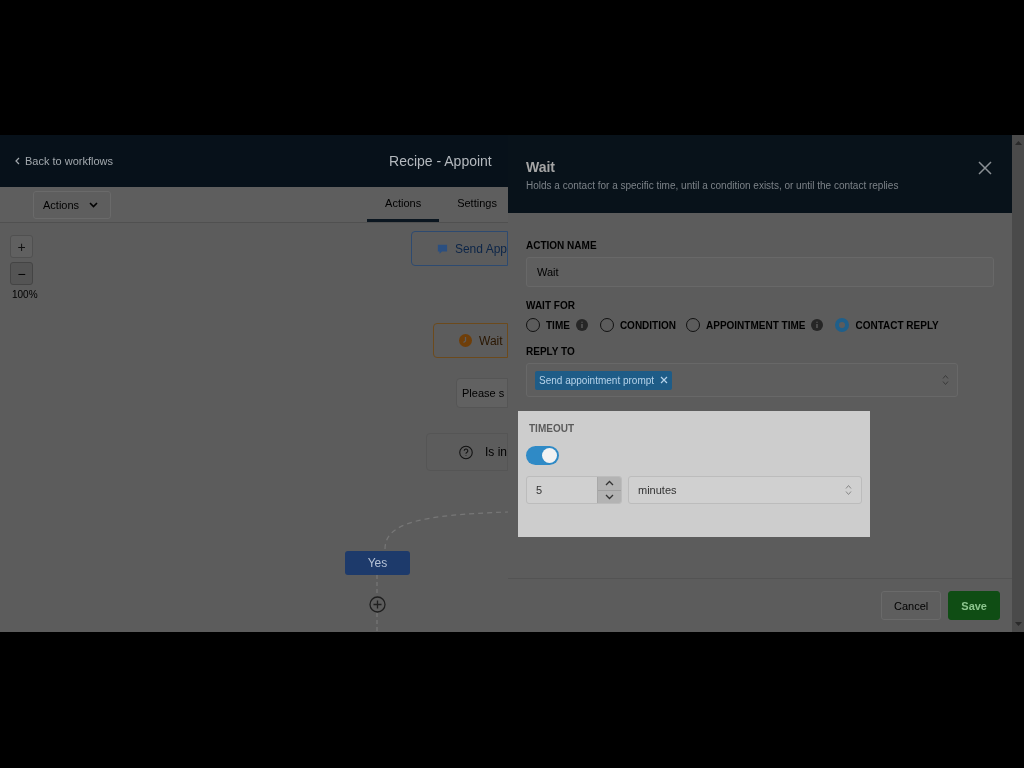 This screenshot has width=1024, height=768. Describe the element at coordinates (465, 340) in the screenshot. I see `clock-icon` at that location.